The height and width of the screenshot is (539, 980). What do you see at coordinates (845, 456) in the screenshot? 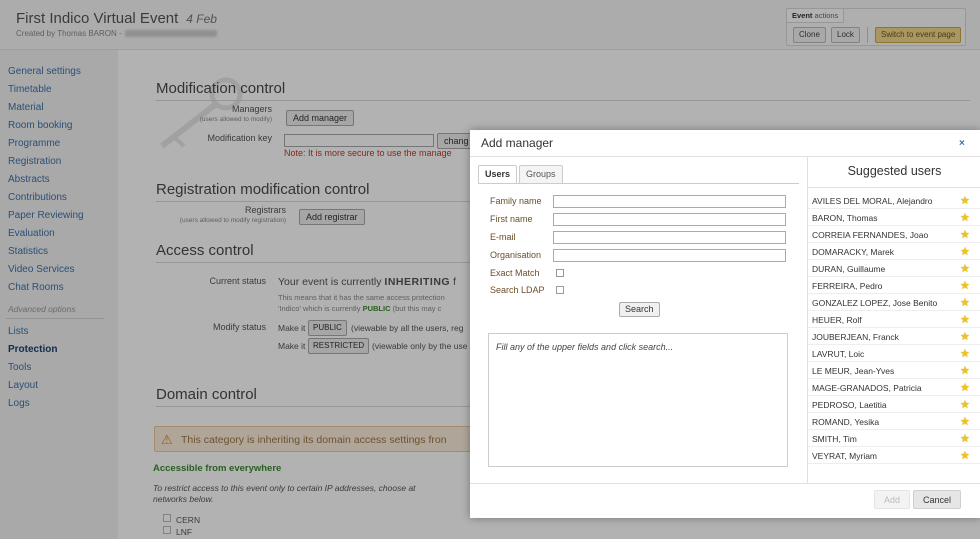
I see `suggested-user-name: VEYRAT, Myriam` at bounding box center [845, 456].